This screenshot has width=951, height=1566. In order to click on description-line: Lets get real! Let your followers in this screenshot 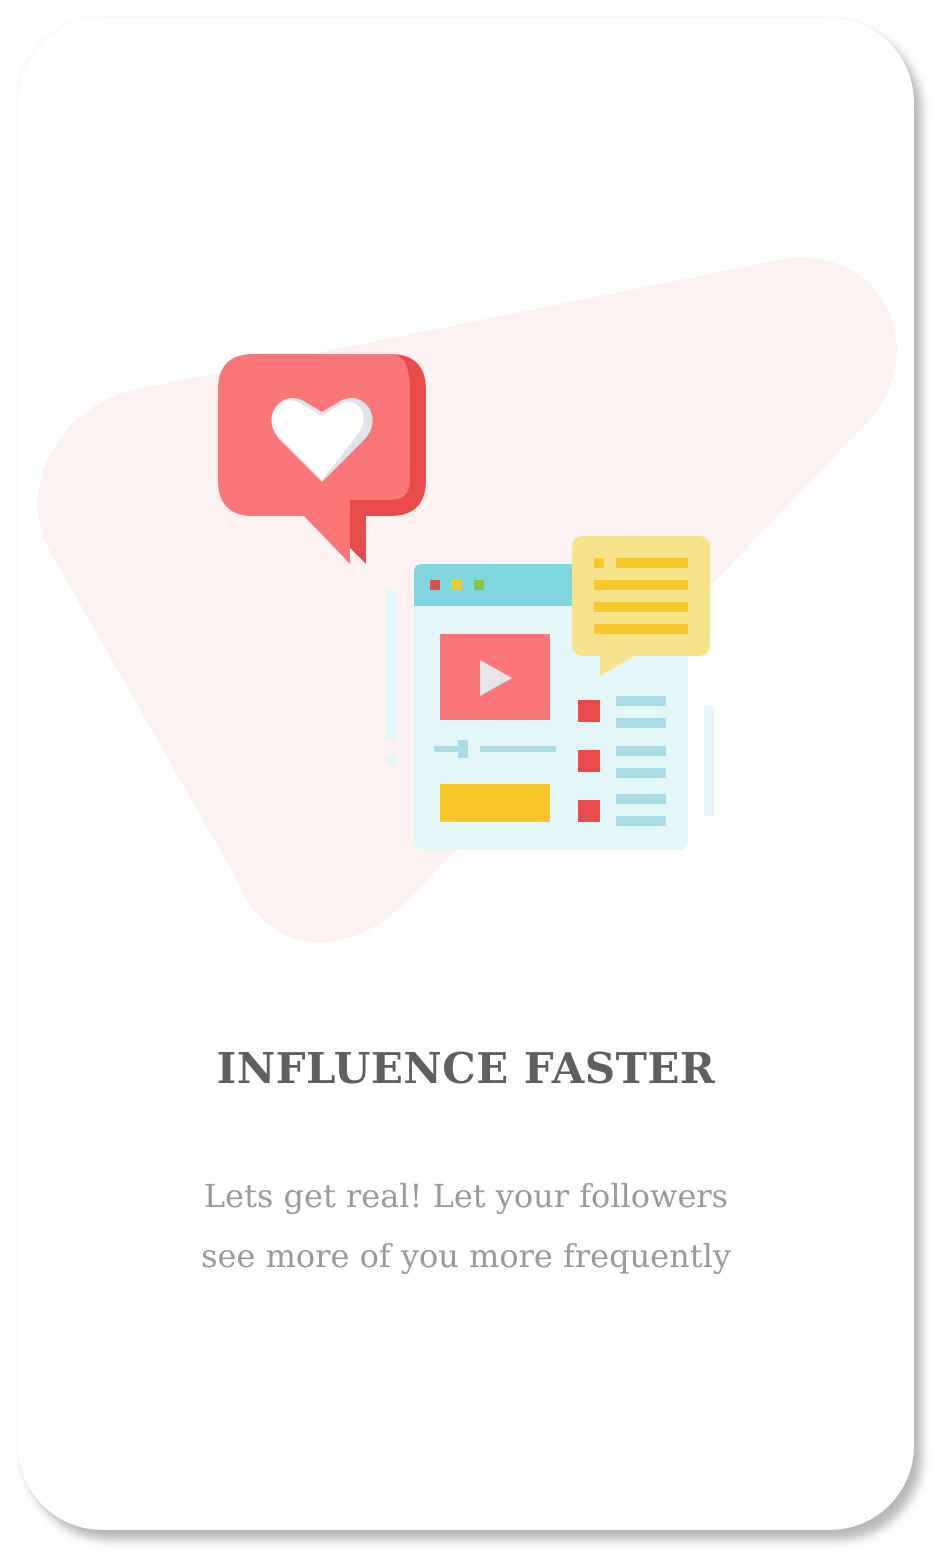, I will do `click(466, 1196)`.